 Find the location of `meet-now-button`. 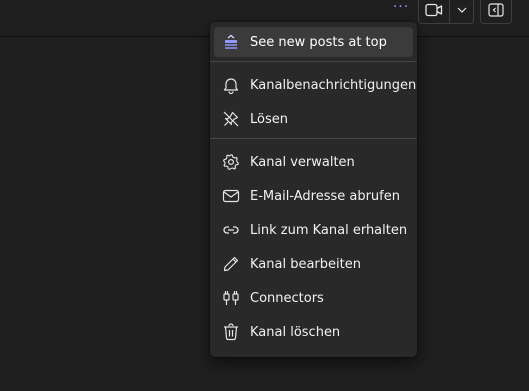

meet-now-button is located at coordinates (434, 11).